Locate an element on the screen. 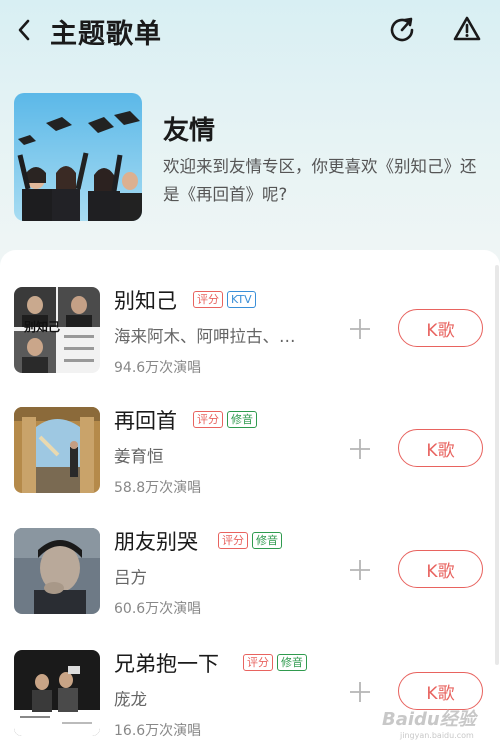 Image resolution: width=500 pixels, height=753 pixels. back-arrow-icon is located at coordinates (24, 30).